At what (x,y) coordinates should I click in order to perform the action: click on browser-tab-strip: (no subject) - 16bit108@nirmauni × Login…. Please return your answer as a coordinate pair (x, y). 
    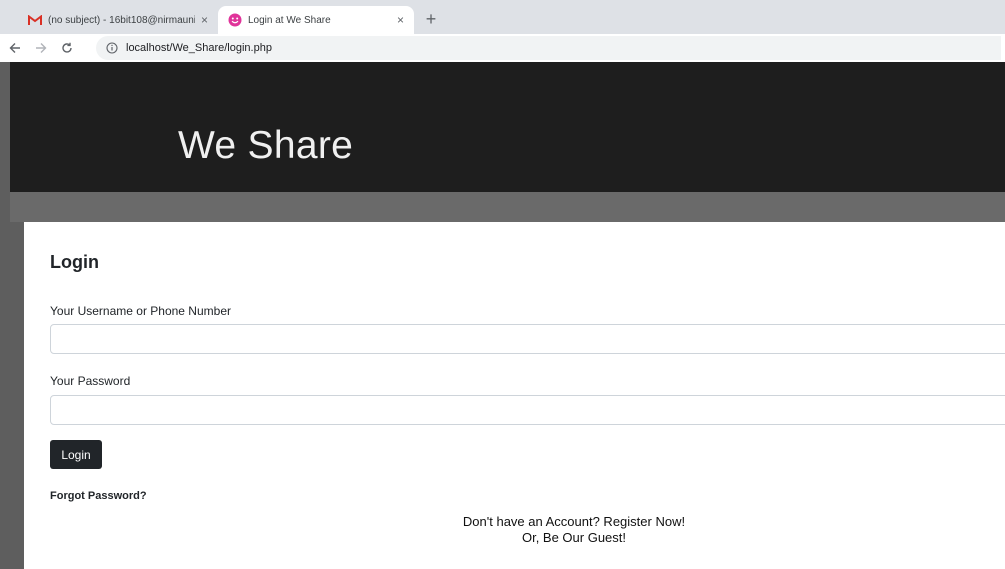
    Looking at the image, I should click on (502, 17).